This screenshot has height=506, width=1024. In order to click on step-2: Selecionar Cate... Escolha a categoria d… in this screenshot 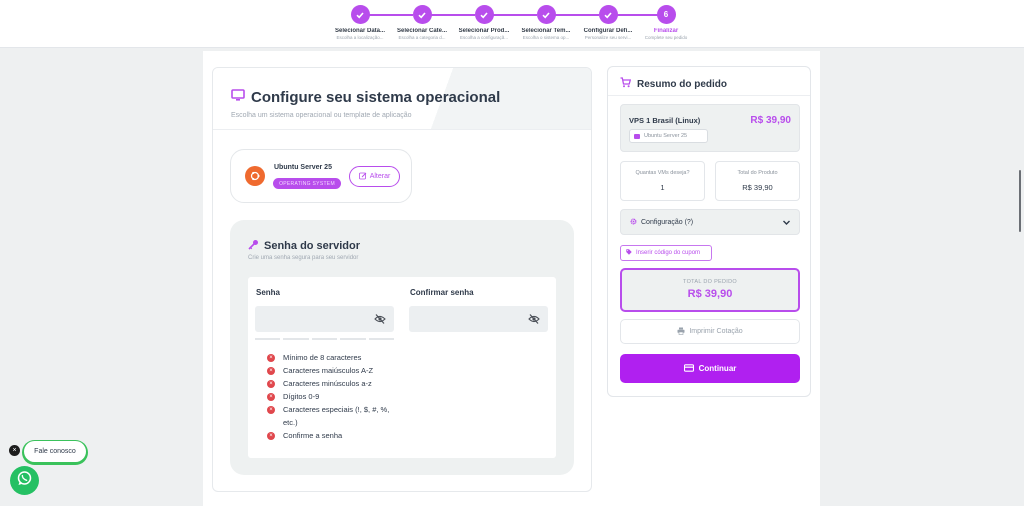, I will do `click(422, 22)`.